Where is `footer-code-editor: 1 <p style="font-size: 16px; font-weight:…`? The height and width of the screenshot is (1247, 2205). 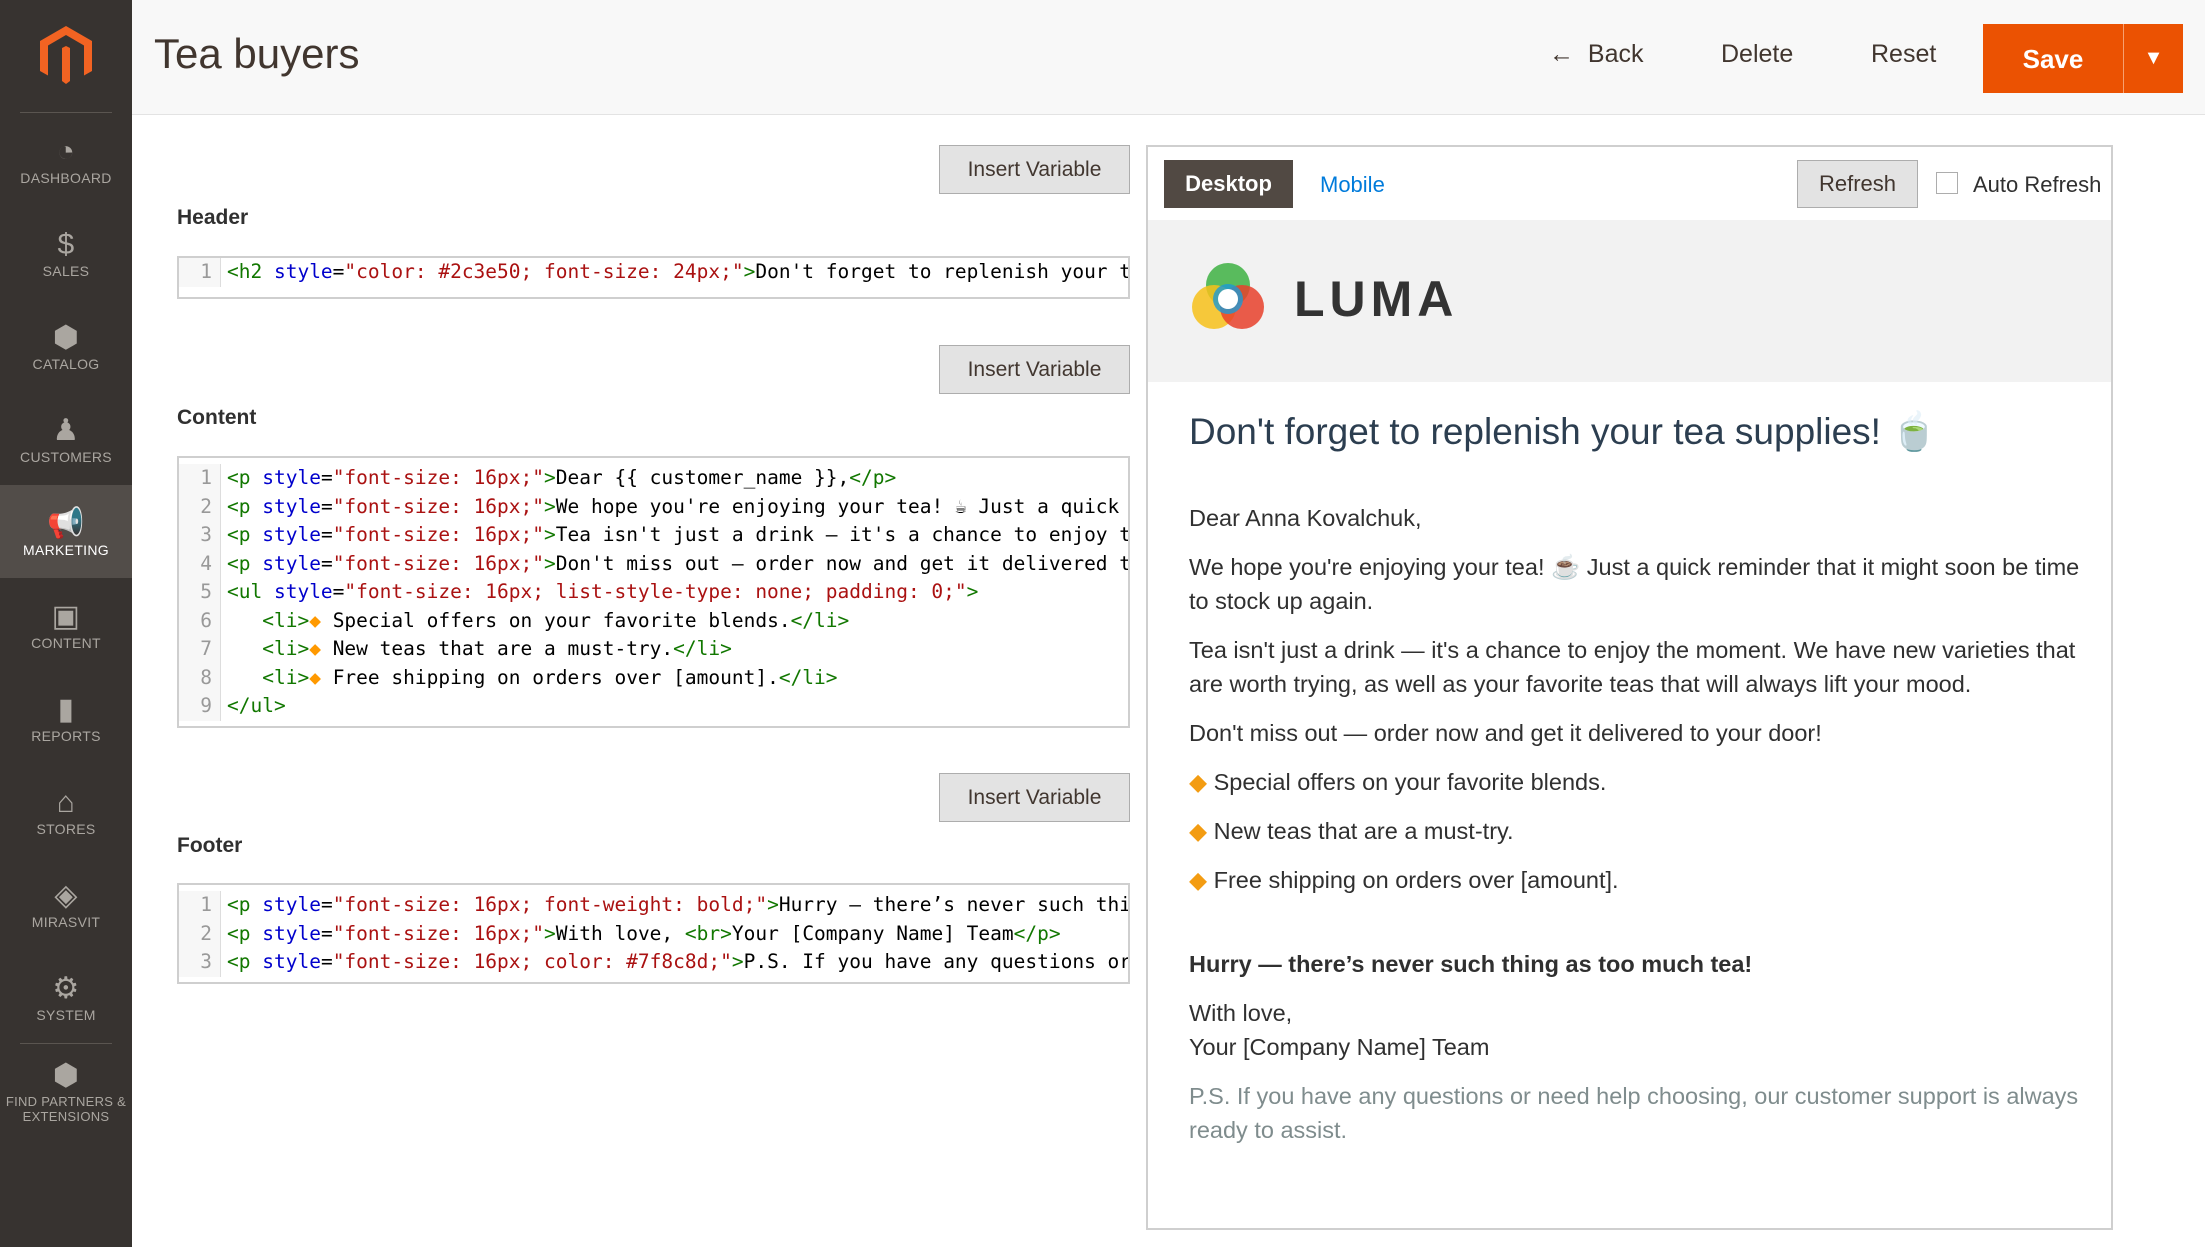
footer-code-editor: 1 <p style="font-size: 16px; font-weight:… is located at coordinates (653, 933).